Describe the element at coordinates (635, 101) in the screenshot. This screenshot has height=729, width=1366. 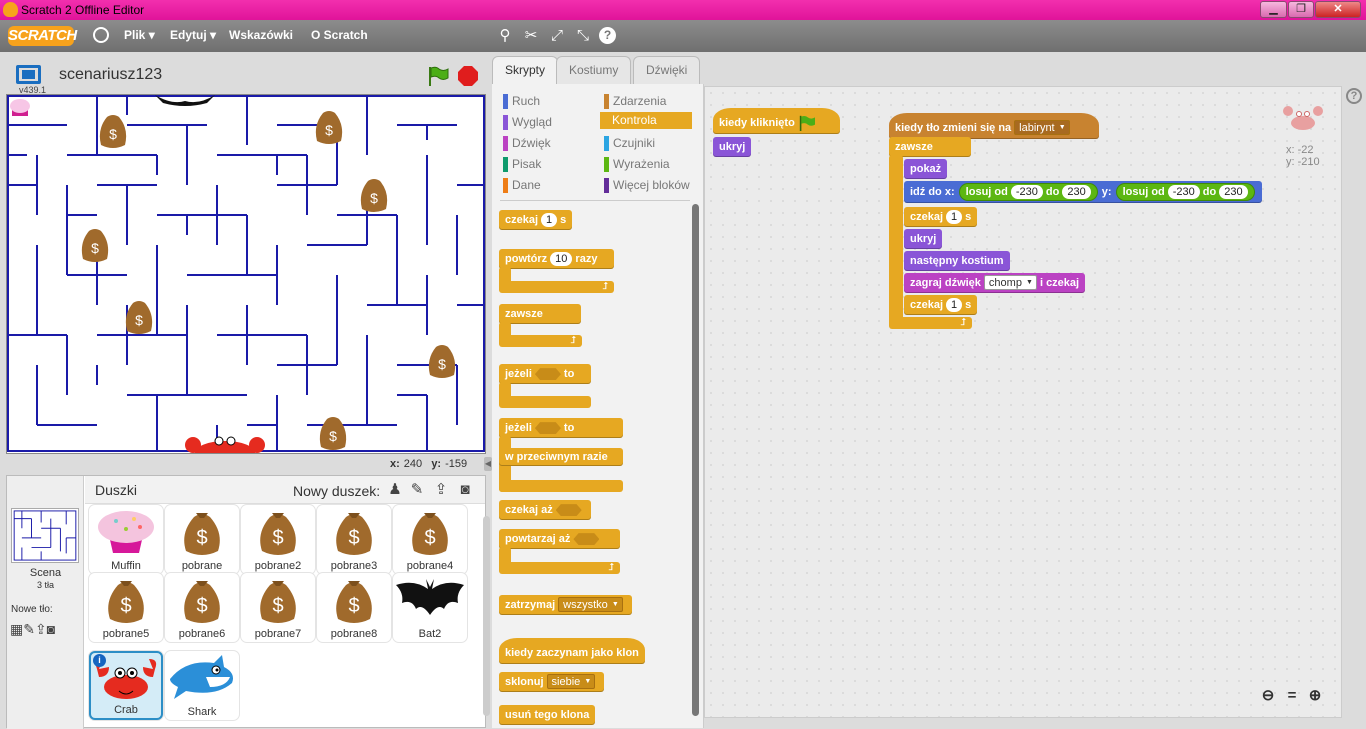
I see `category-zdarzenia: Zdarzenia` at that location.